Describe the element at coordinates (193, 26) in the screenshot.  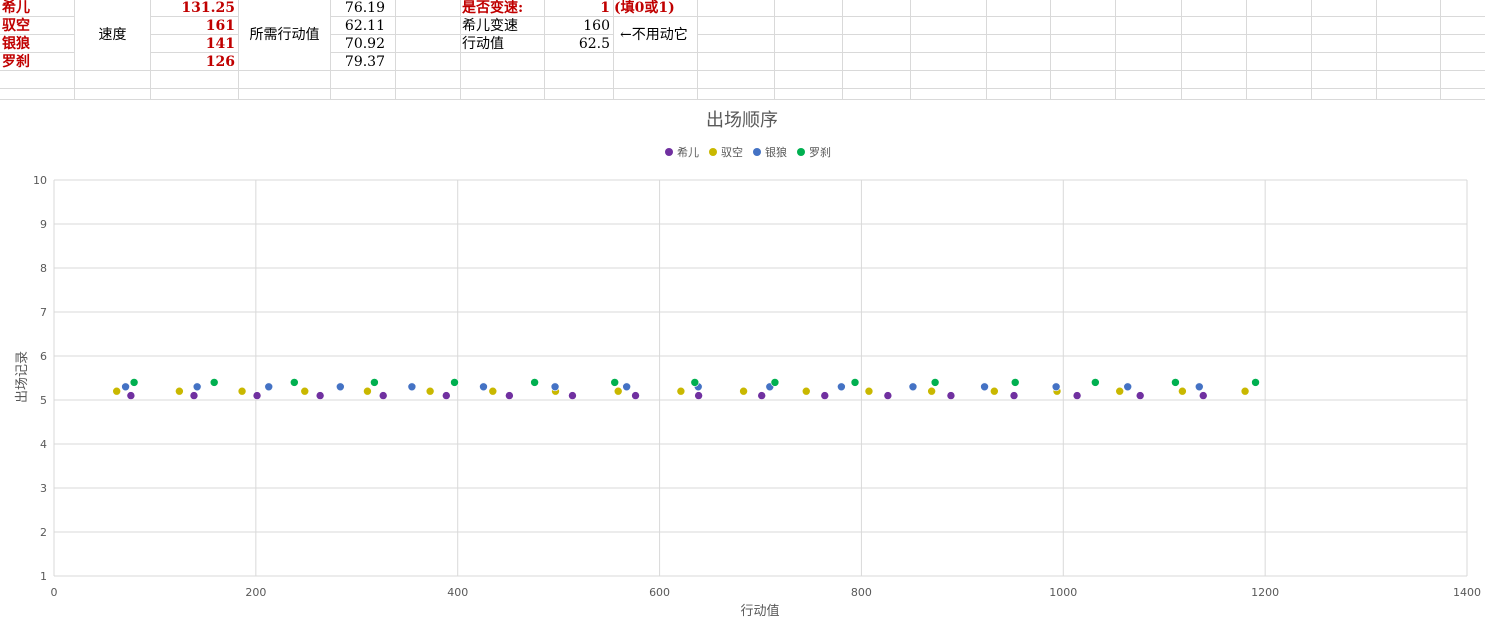
I see `speed-value: 161` at that location.